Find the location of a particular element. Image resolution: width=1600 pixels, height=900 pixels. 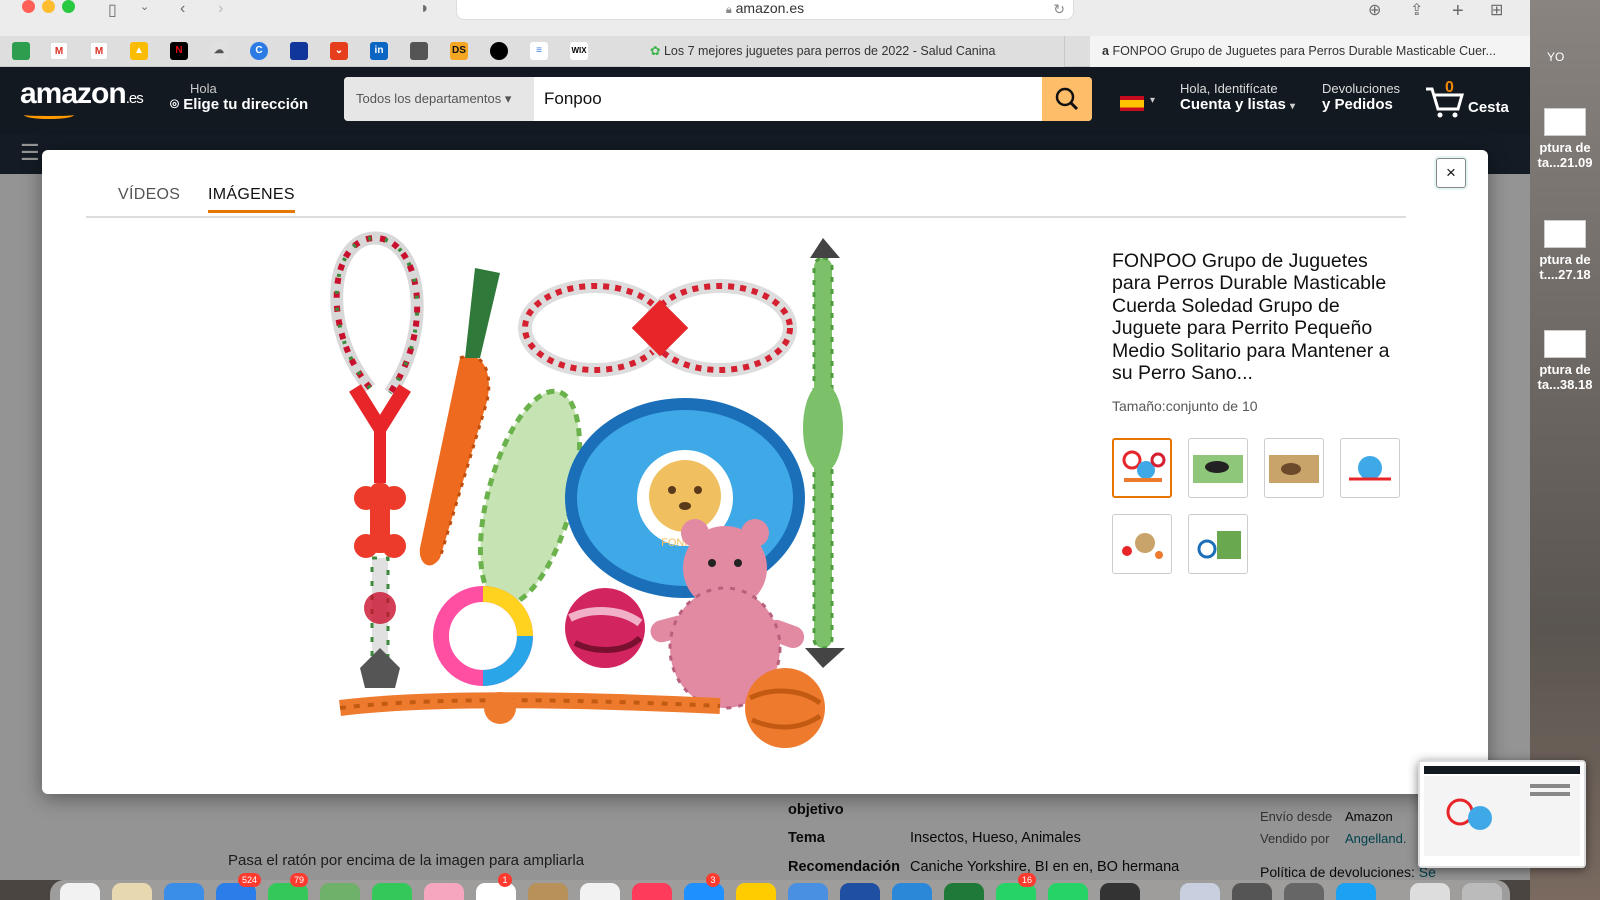

search-icon is located at coordinates (1067, 99).